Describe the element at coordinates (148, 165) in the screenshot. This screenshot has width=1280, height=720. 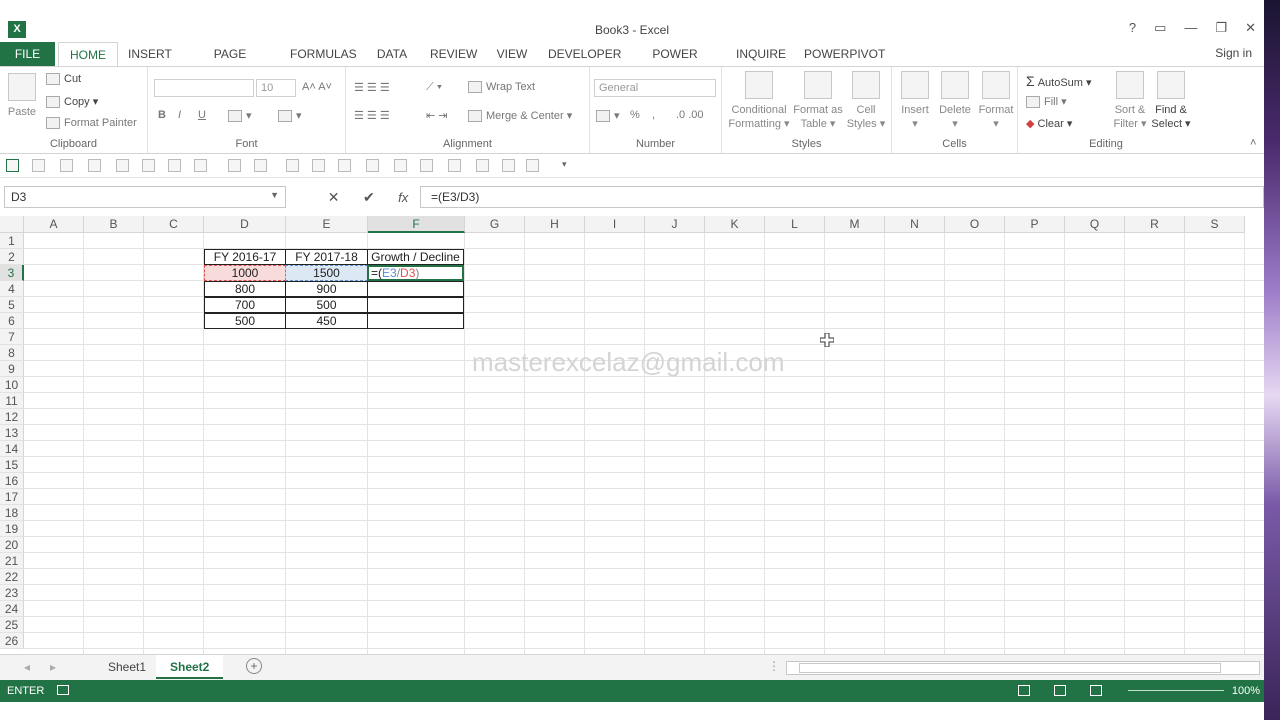
I see `camera-icon` at that location.